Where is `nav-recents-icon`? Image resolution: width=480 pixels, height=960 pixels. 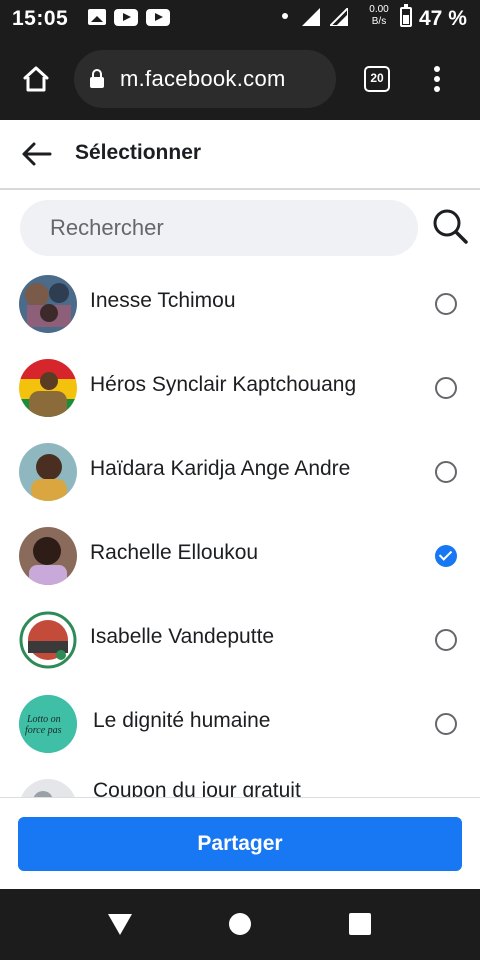 nav-recents-icon is located at coordinates (360, 924).